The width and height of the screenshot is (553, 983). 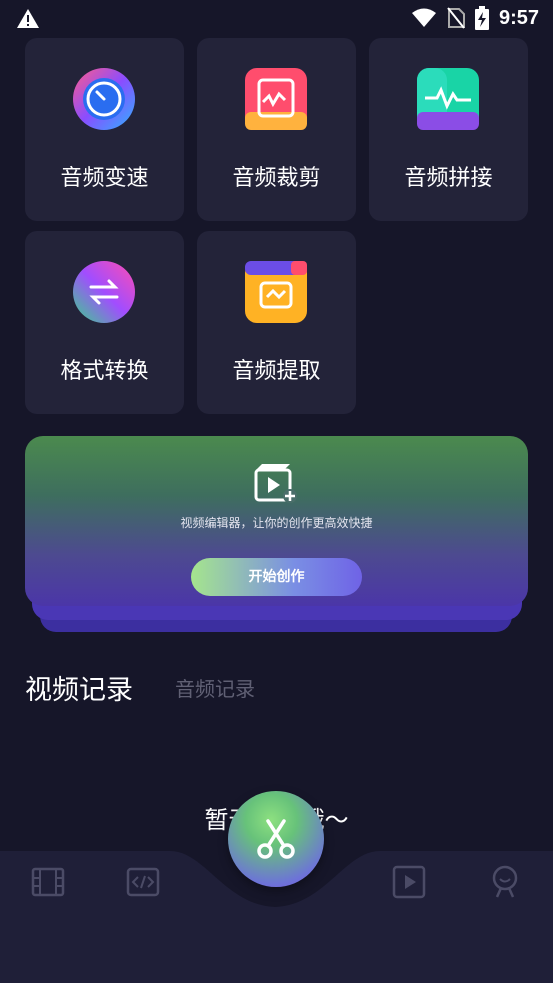 What do you see at coordinates (423, 17) in the screenshot?
I see `wifi-icon` at bounding box center [423, 17].